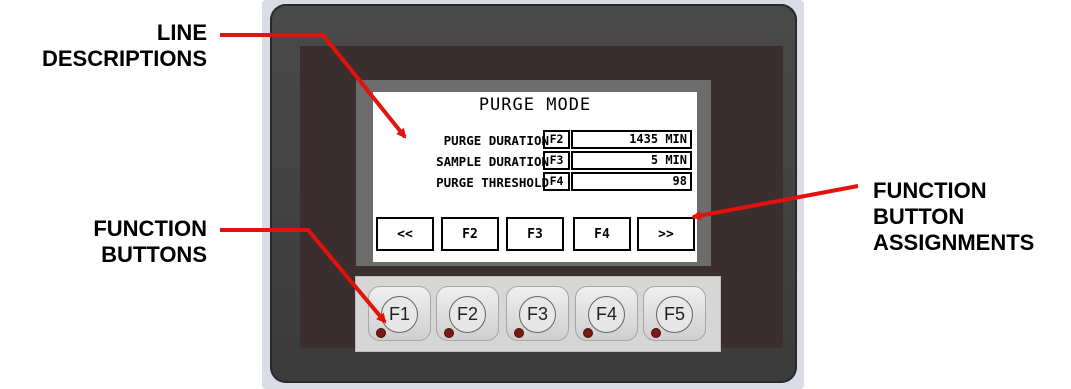 The width and height of the screenshot is (1071, 389). Describe the element at coordinates (313, 86) in the screenshot. I see `arrow-line-descriptions` at that location.